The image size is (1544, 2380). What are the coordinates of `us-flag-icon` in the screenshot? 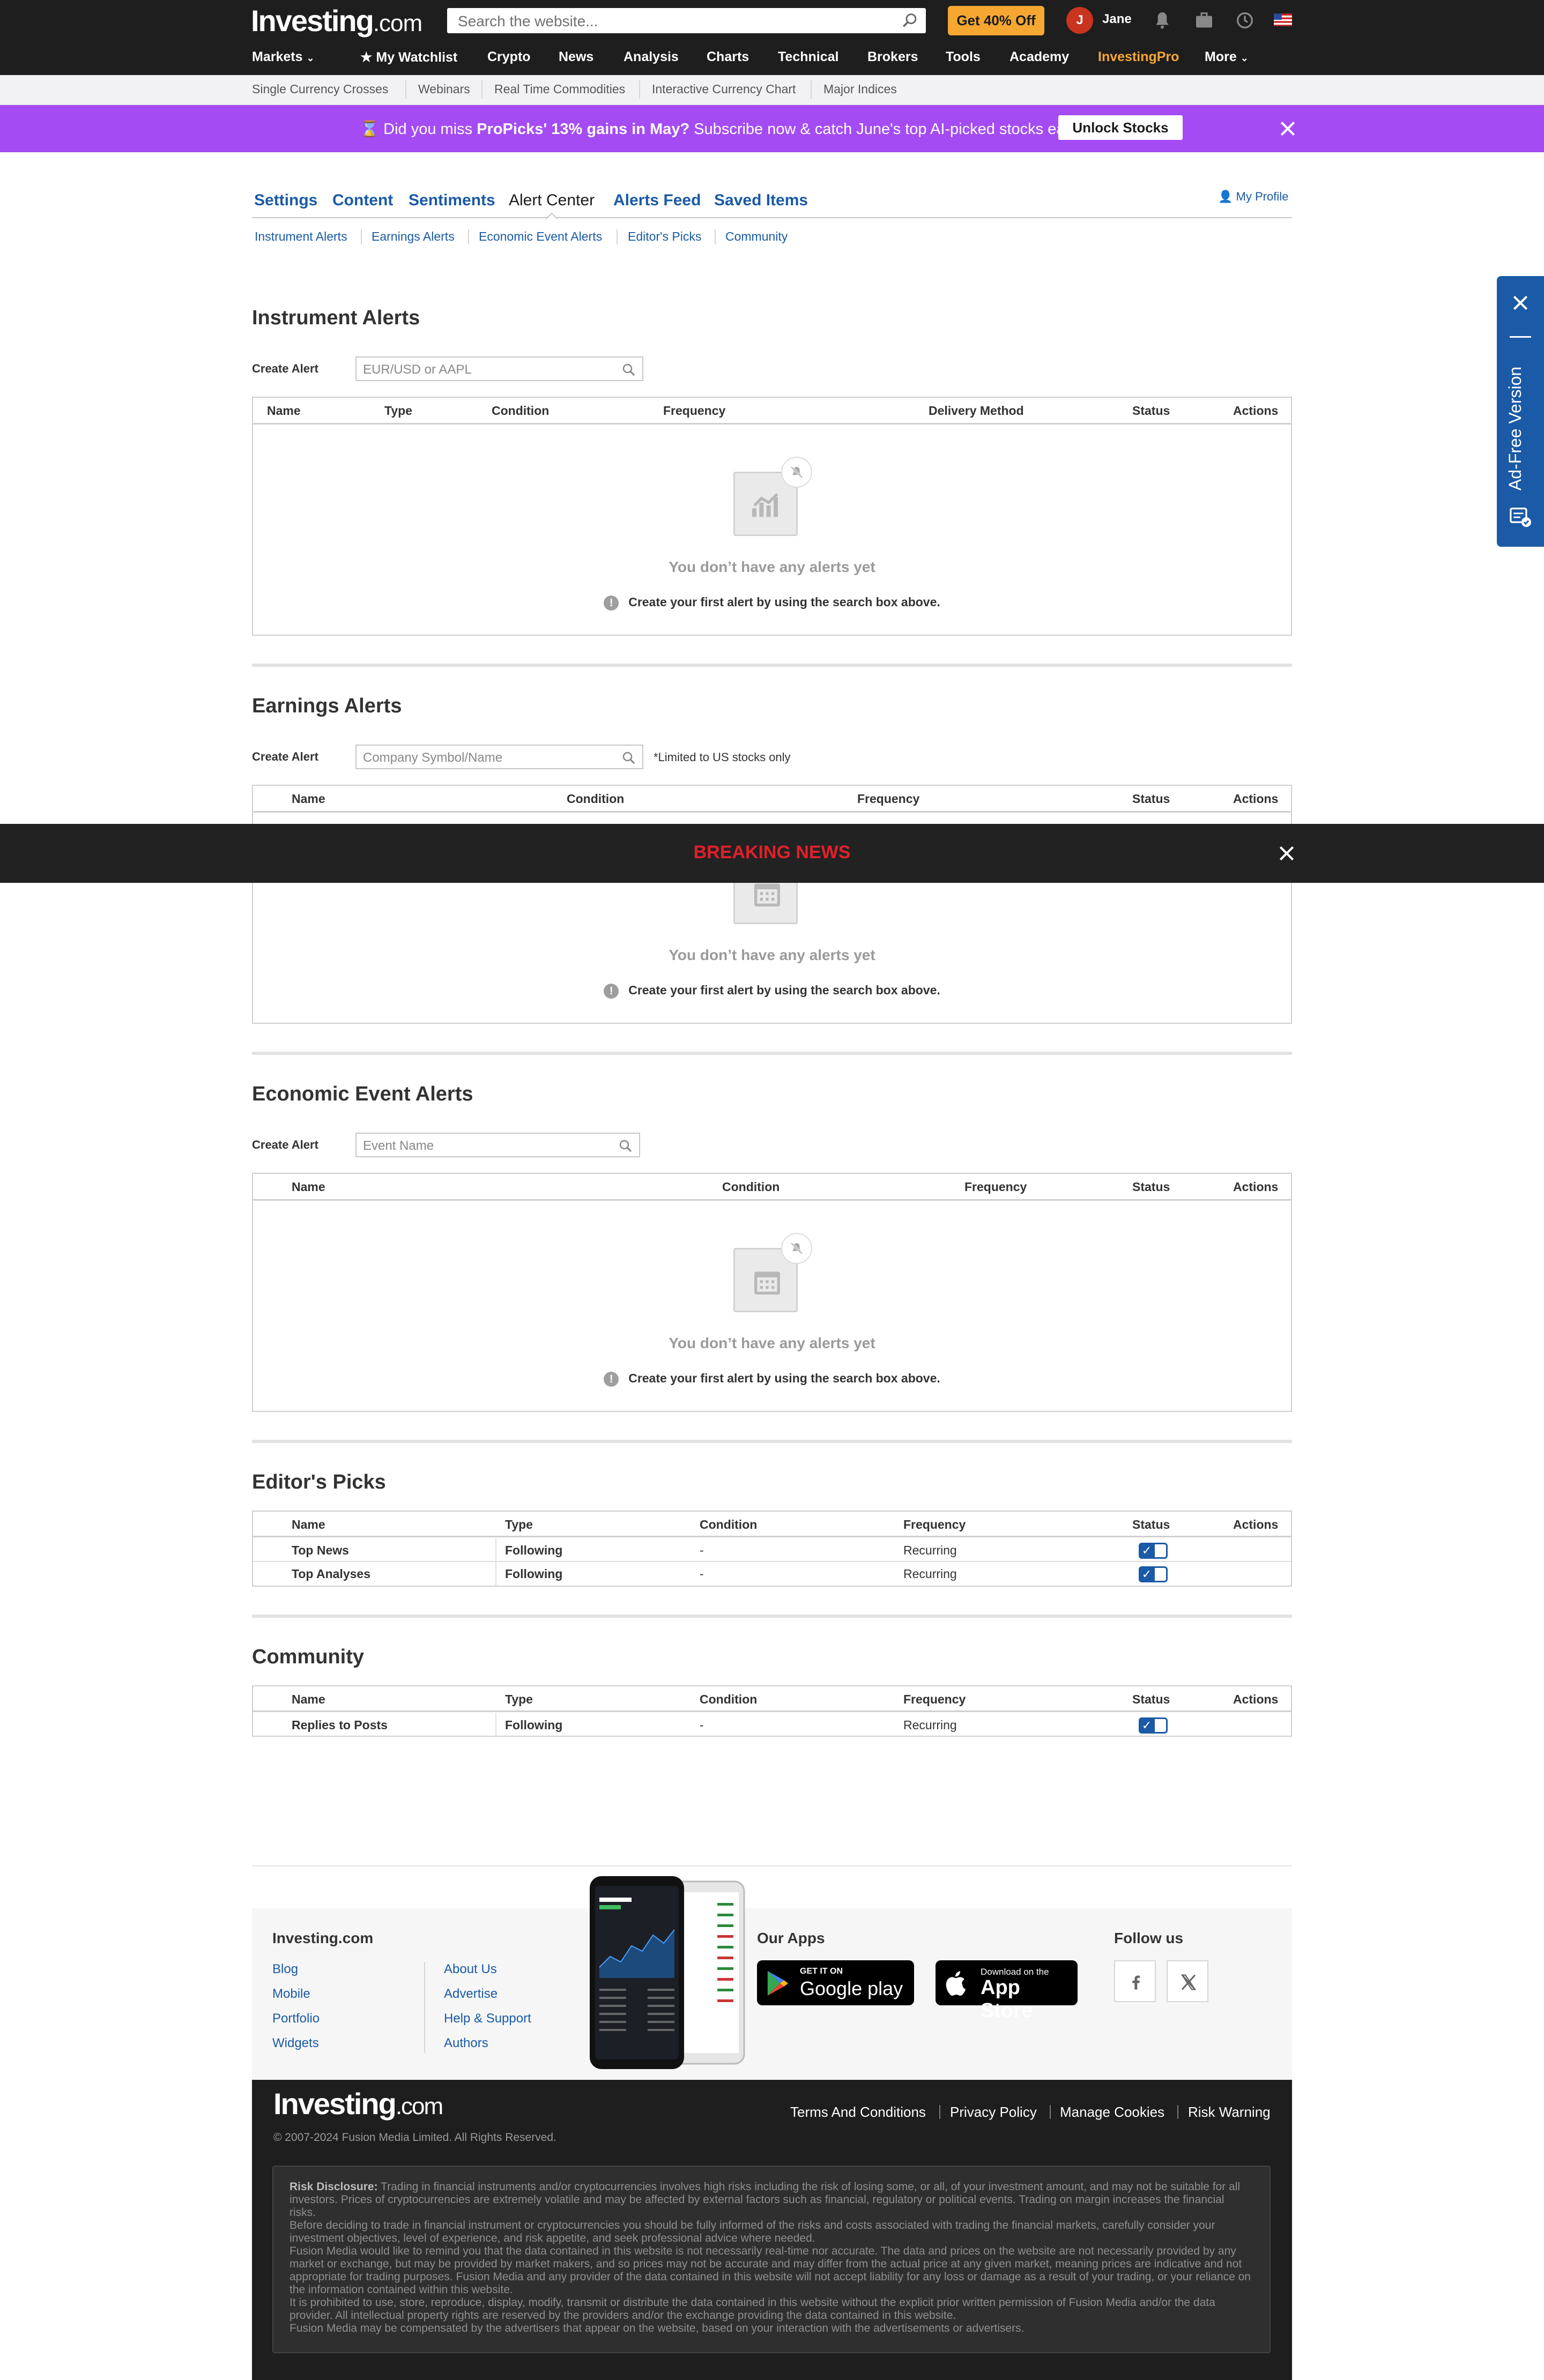 It's located at (1283, 20).